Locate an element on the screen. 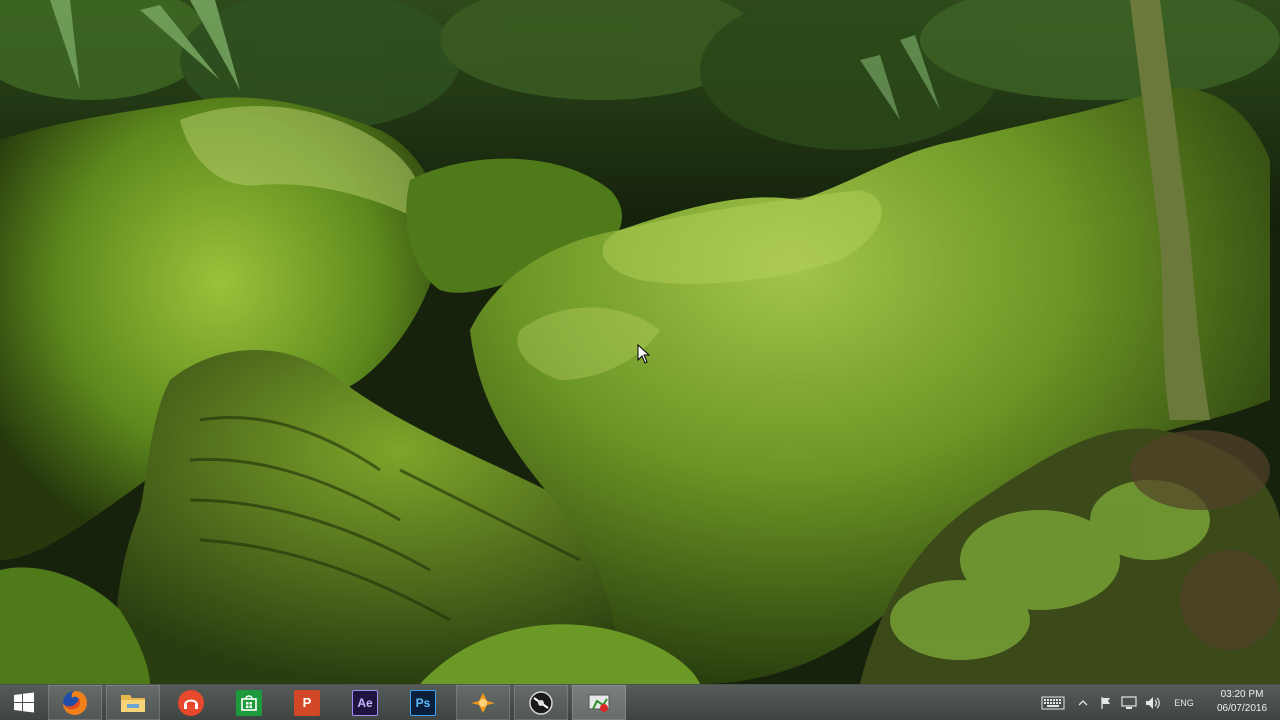 The image size is (1280, 720). tray-language-button: ENG is located at coordinates (1184, 702).